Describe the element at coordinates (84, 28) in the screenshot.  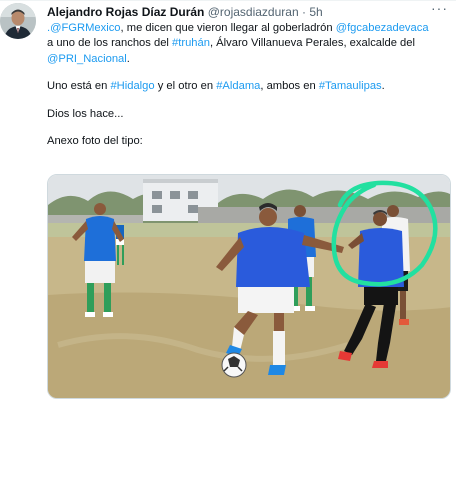
I see `mention-fgrmexico: .@FGRMexico` at that location.